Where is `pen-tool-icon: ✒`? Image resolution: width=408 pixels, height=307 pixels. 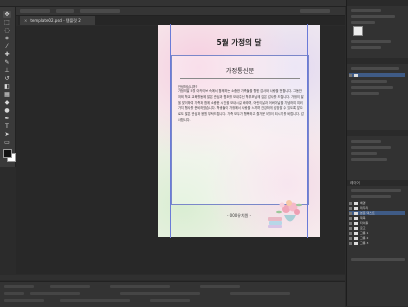 pen-tool-icon: ✒ is located at coordinates (7, 118).